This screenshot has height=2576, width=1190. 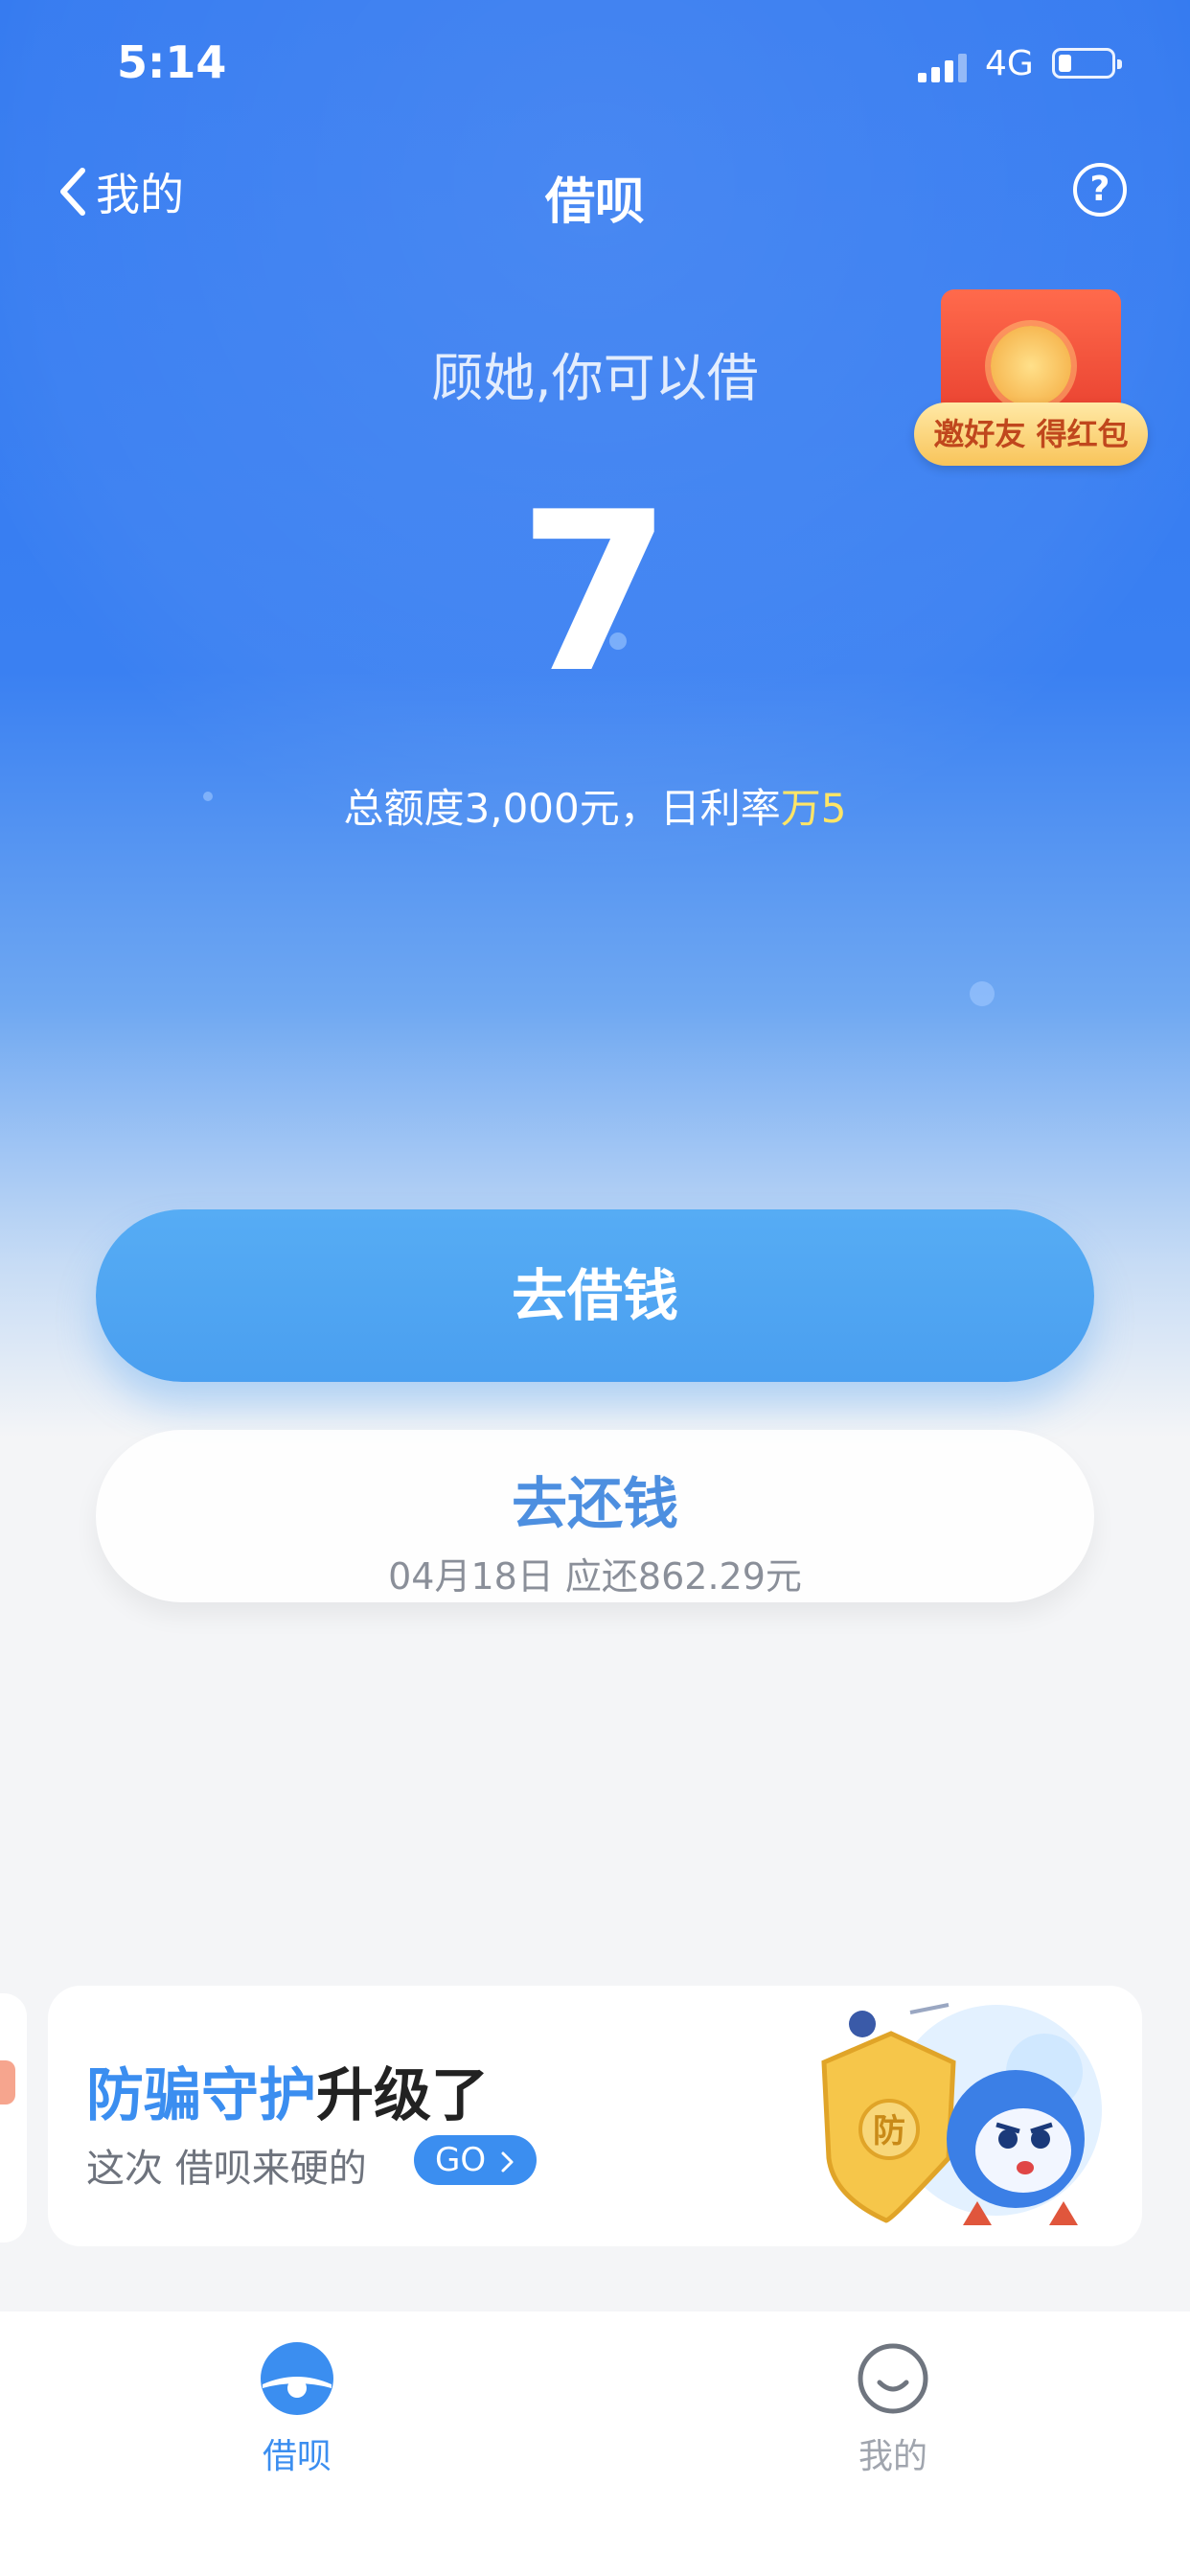 What do you see at coordinates (893, 2378) in the screenshot?
I see `smiley-icon` at bounding box center [893, 2378].